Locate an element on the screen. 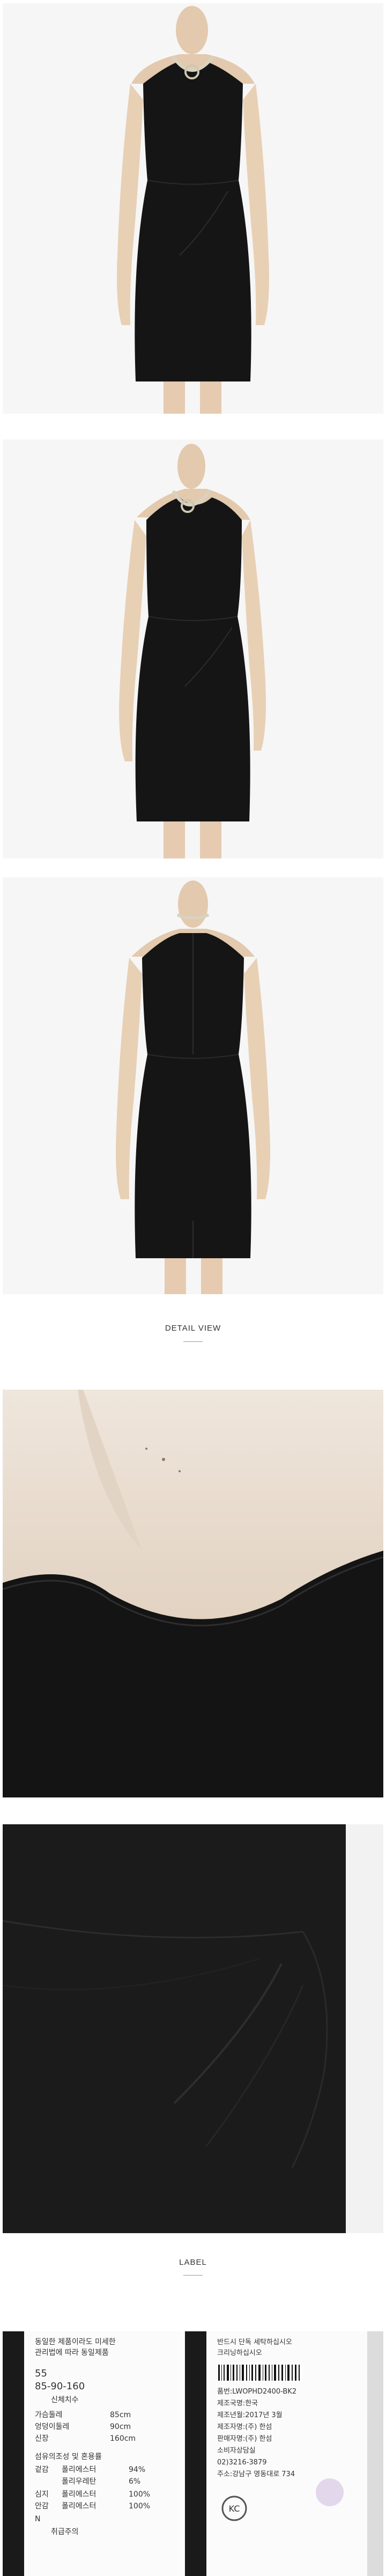 This screenshot has width=386, height=2576. section-title-label: LABEL is located at coordinates (193, 2262).